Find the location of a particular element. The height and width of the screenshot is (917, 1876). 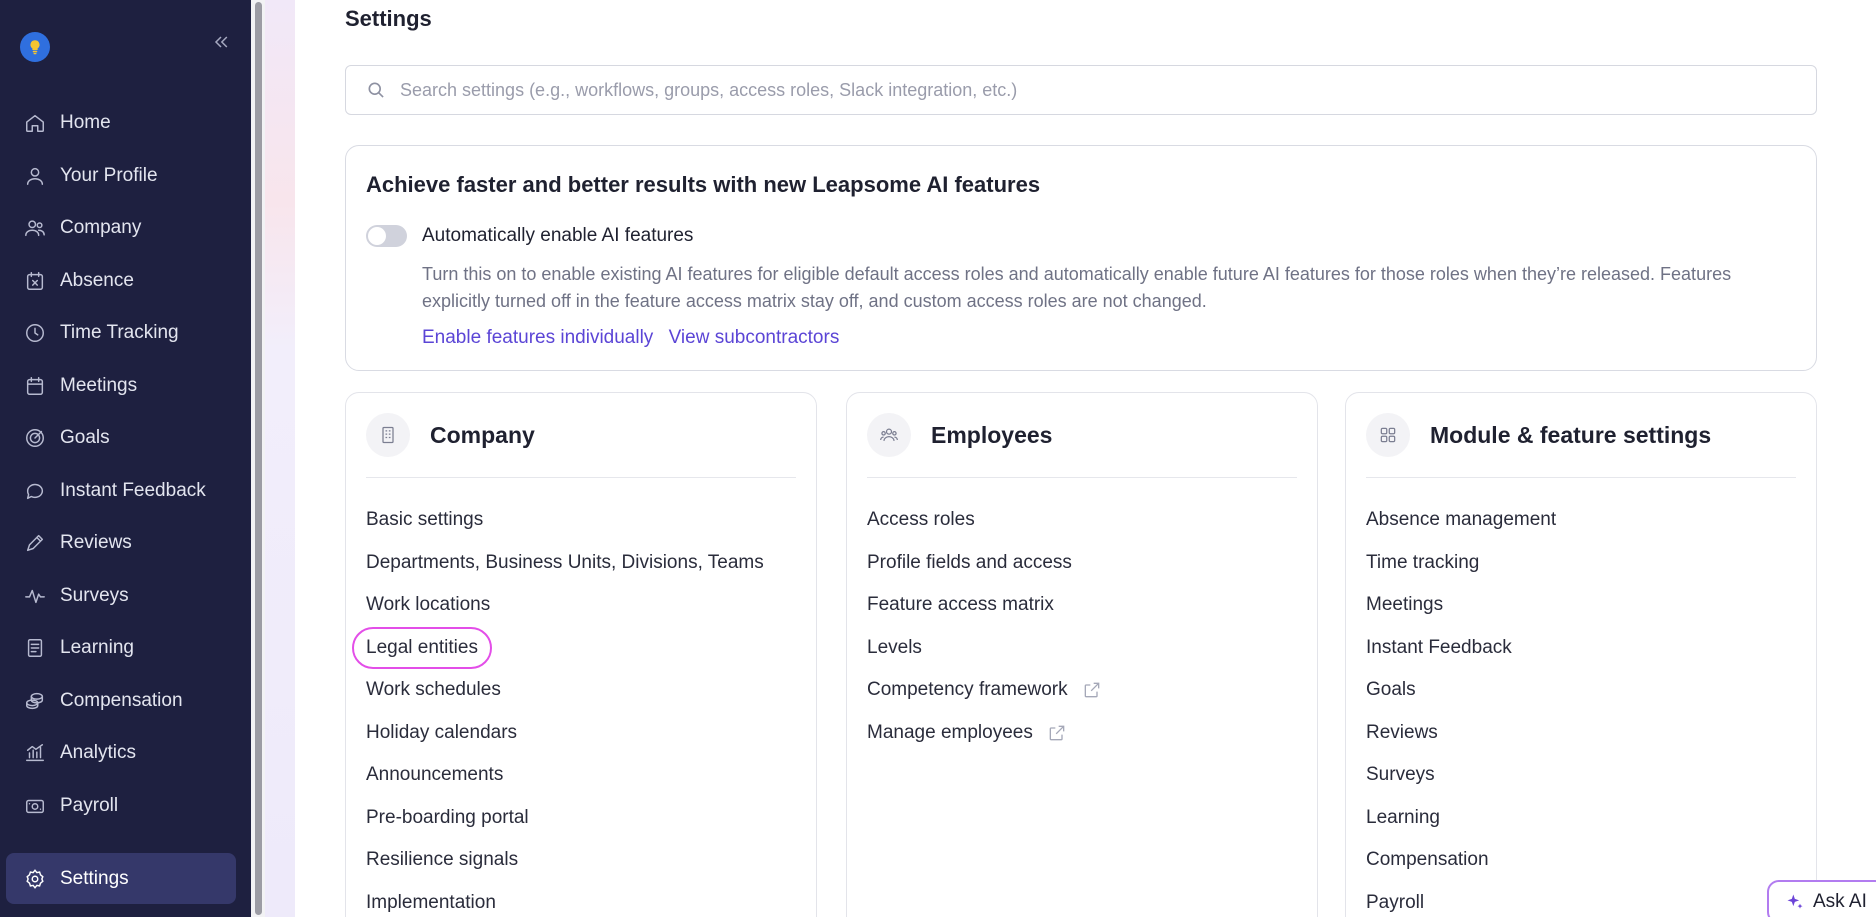

employees-link-feature-access-matrix: Feature access matrix is located at coordinates (984, 605).